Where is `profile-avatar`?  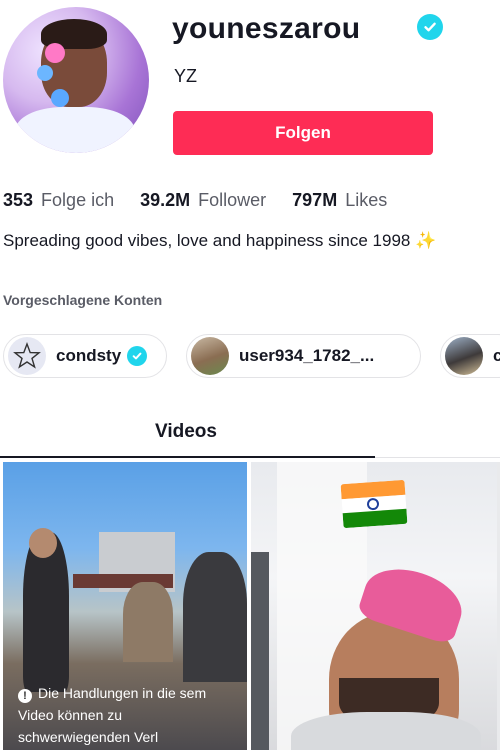 profile-avatar is located at coordinates (76, 80).